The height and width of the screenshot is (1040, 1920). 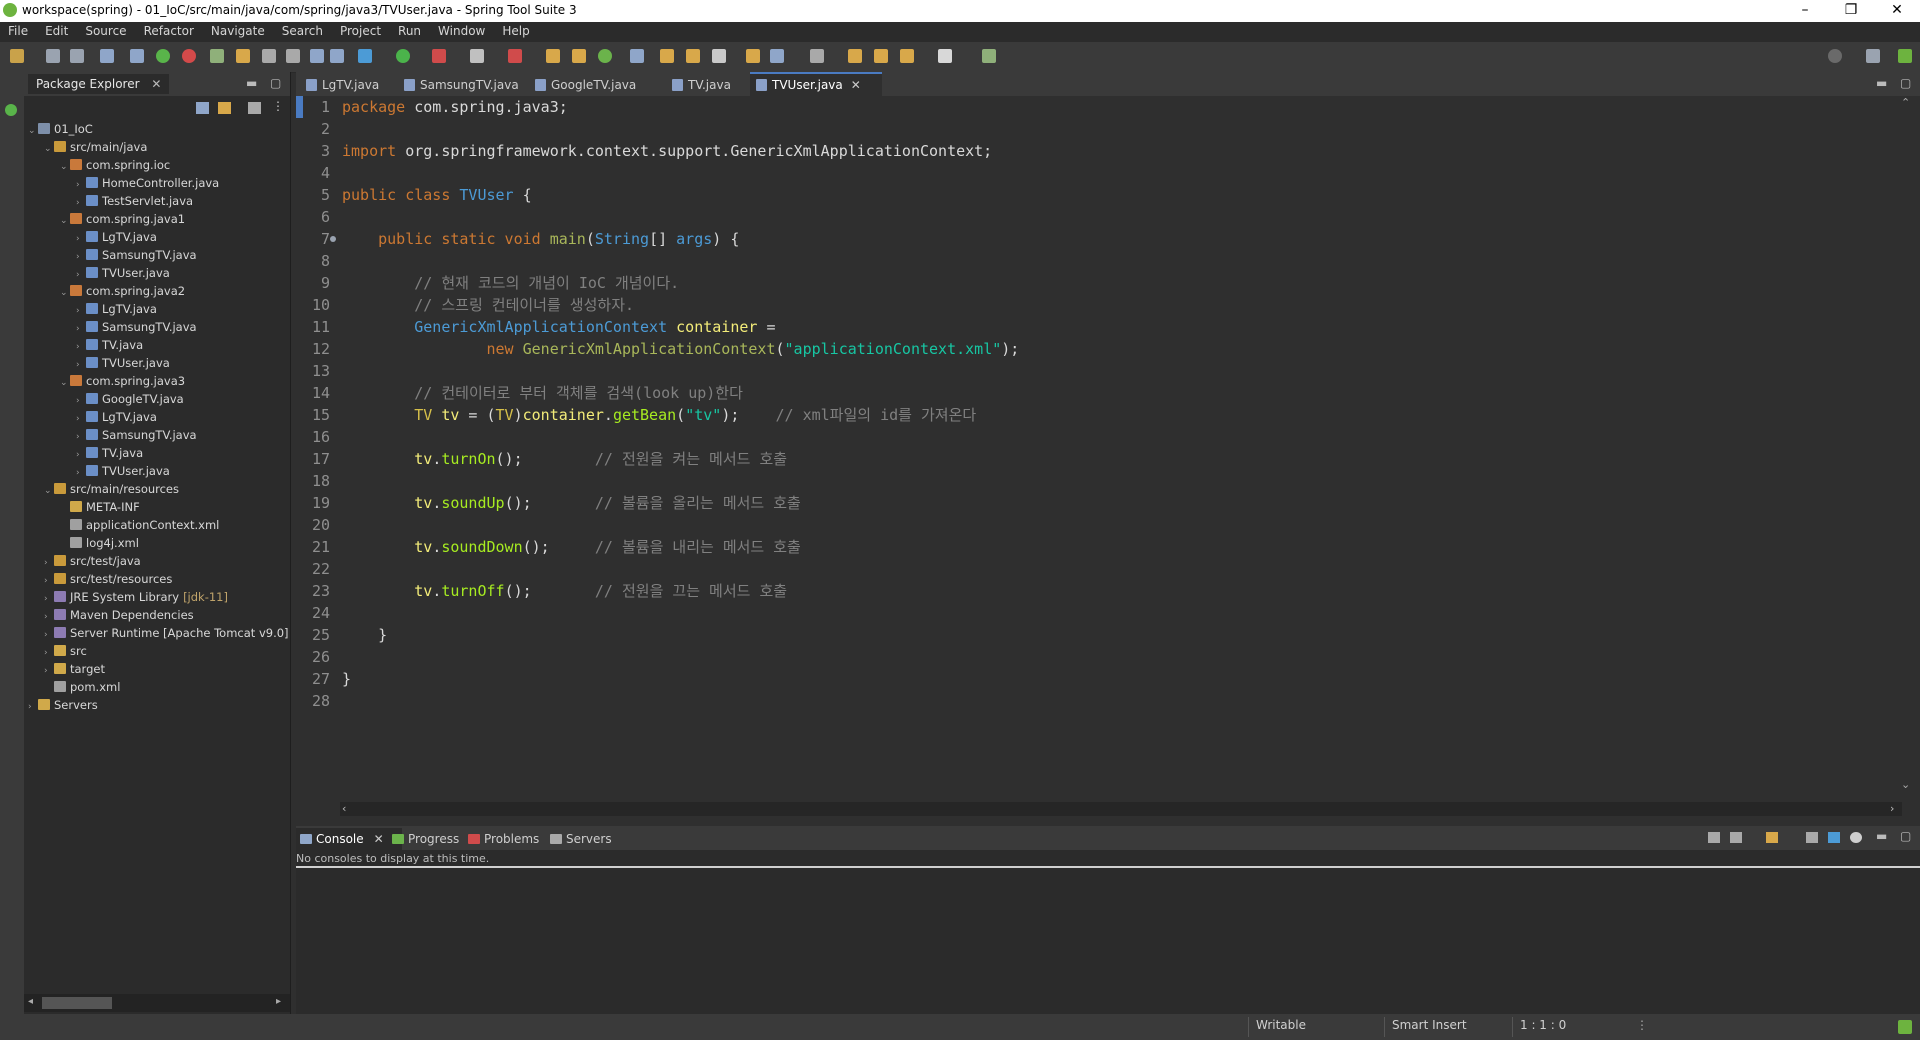 I want to click on spring-boot-dashboard-icon, so click(x=11, y=110).